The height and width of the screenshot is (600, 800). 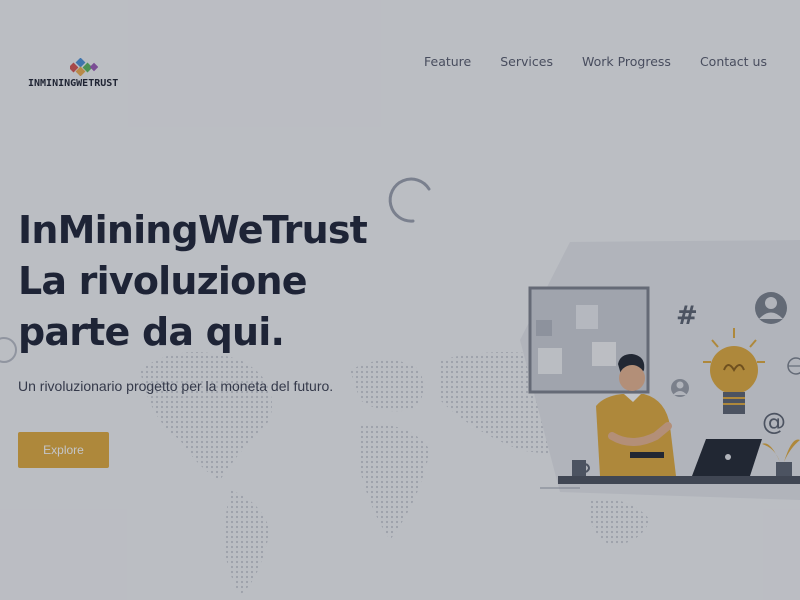 I want to click on logo-wordmark: INMININGWETRUST, so click(x=73, y=83).